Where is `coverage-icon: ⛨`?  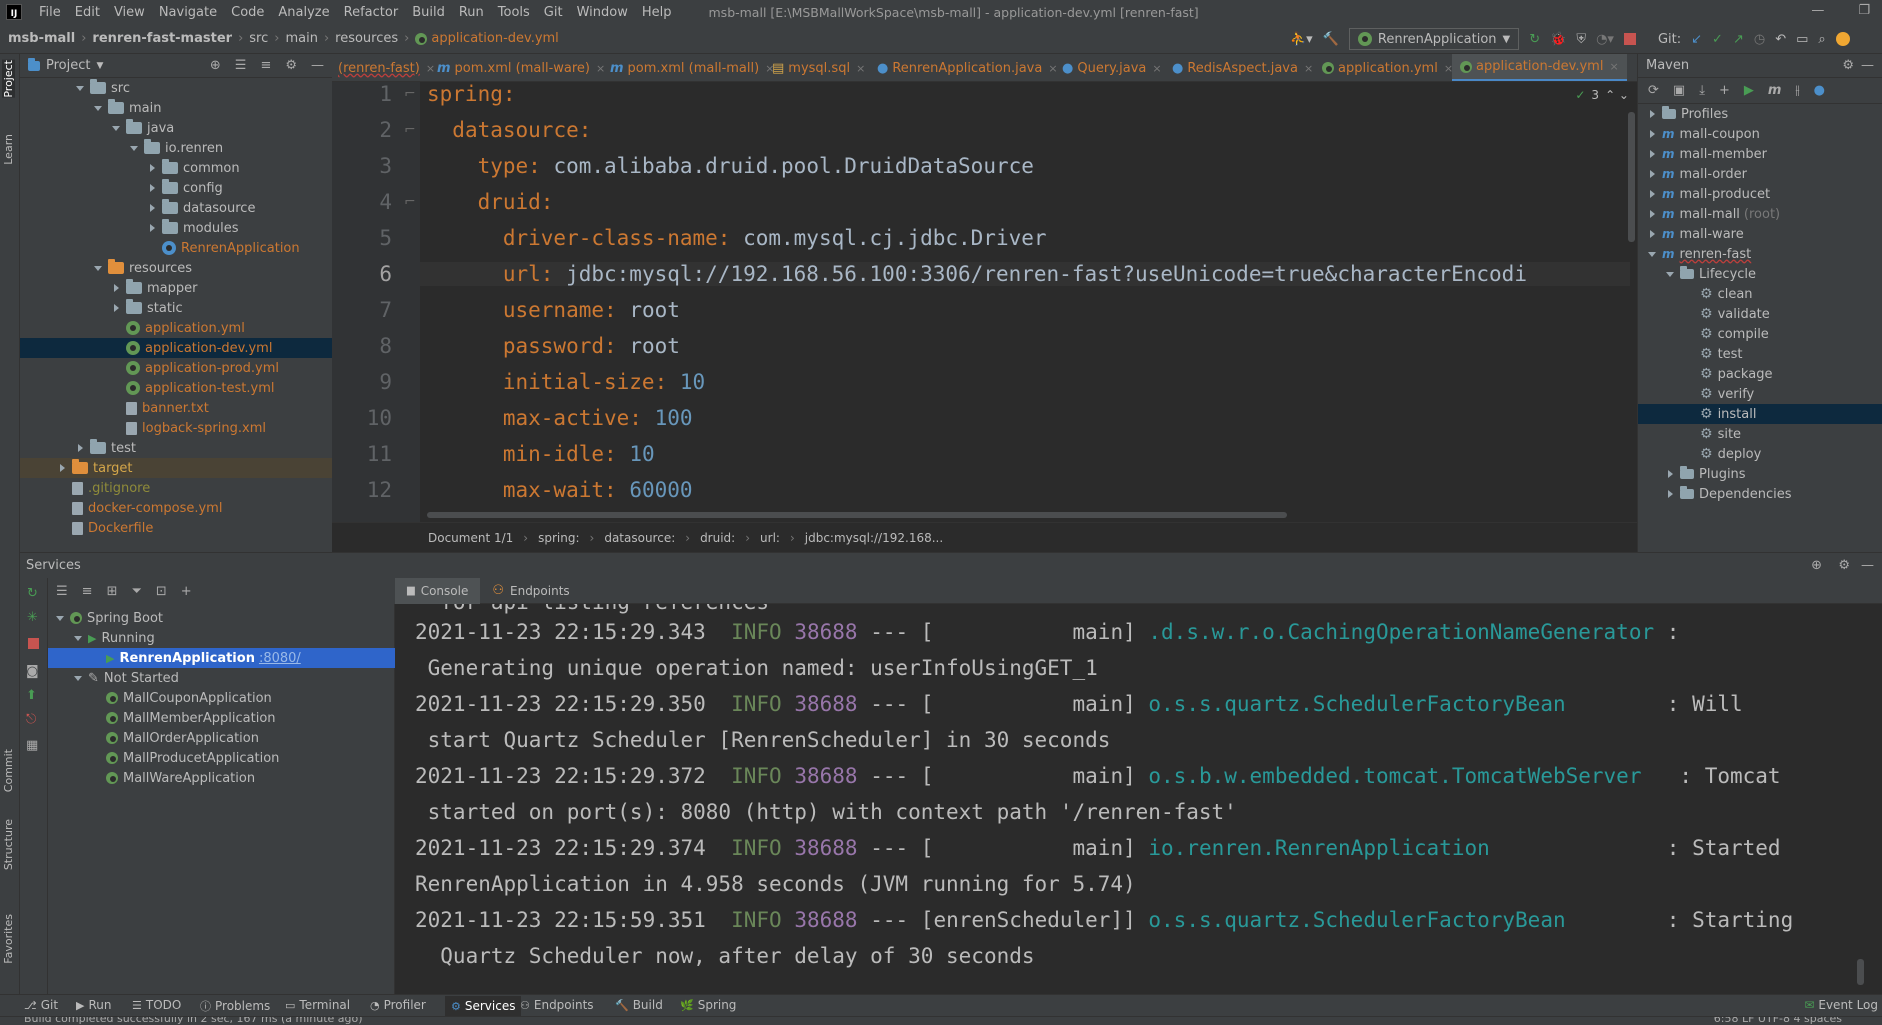 coverage-icon: ⛨ is located at coordinates (1581, 39).